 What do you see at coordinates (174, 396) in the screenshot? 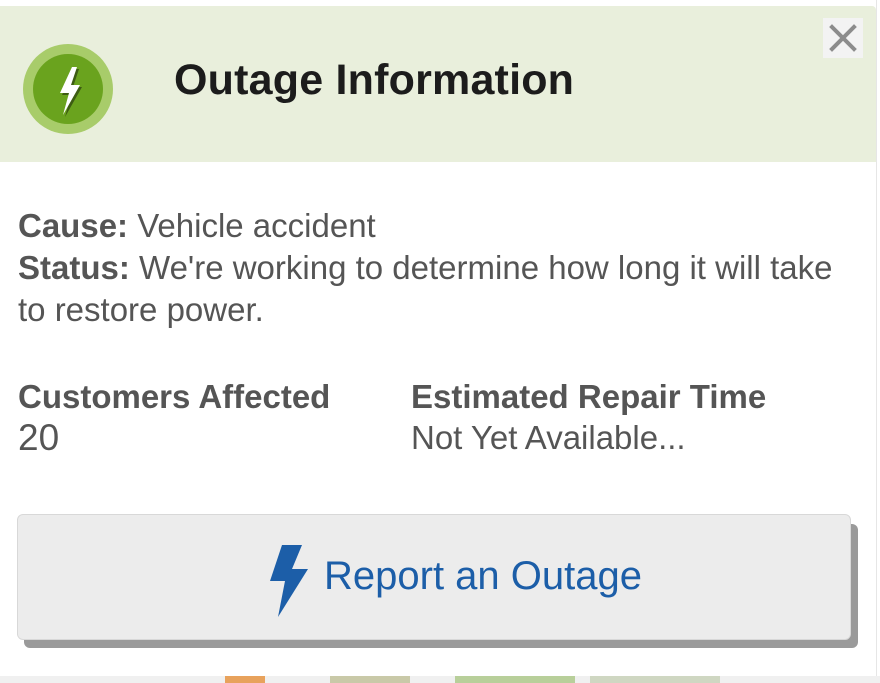
I see `customers-affected-label: Customers Affected` at bounding box center [174, 396].